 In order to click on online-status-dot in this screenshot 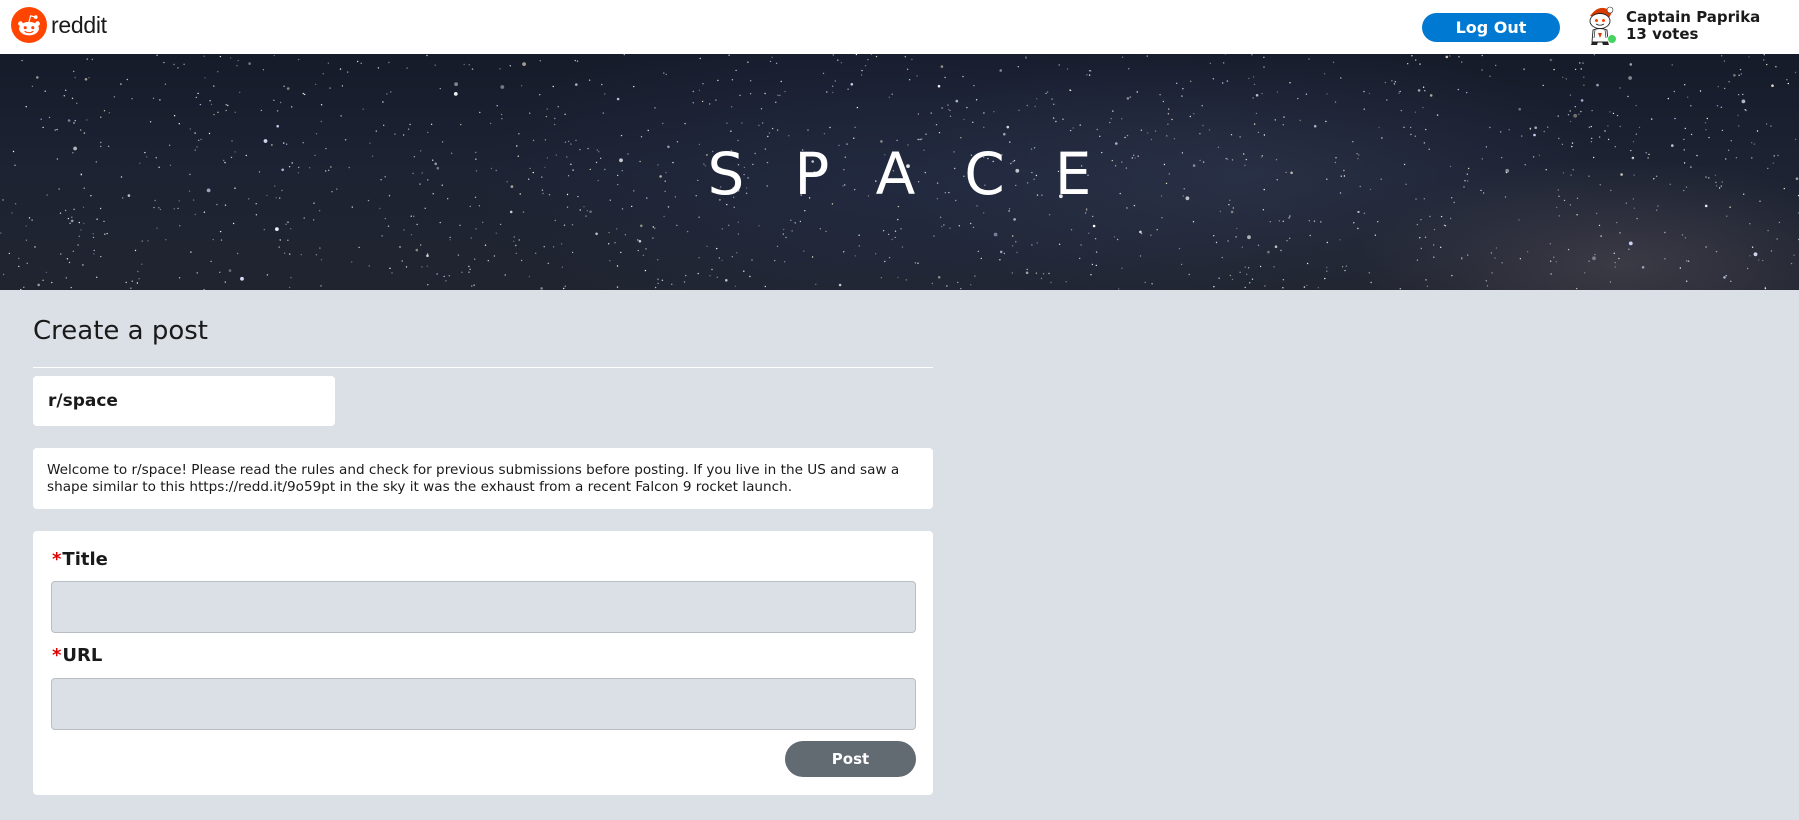, I will do `click(1612, 39)`.